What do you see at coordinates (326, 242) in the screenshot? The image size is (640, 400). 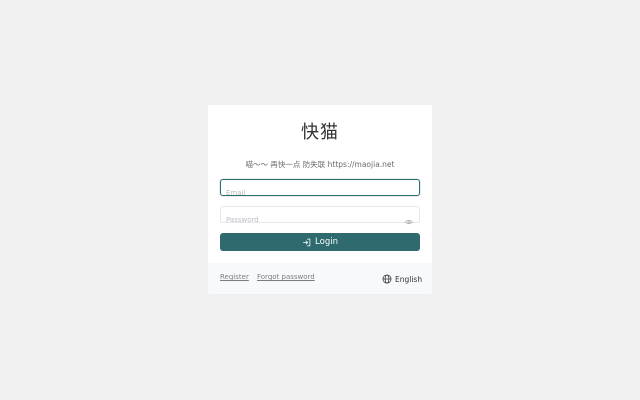 I see `login-button-label: Login` at bounding box center [326, 242].